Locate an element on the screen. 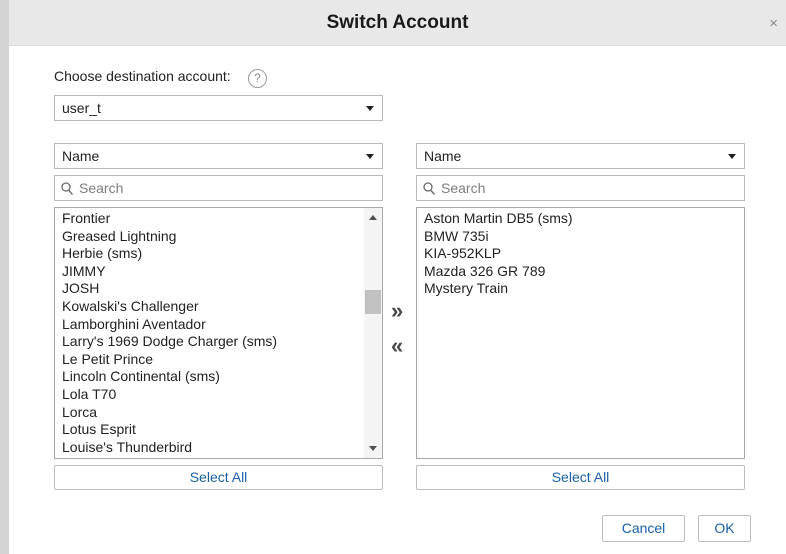 The image size is (786, 554). list-item: Louise's Thunderbird is located at coordinates (166, 448).